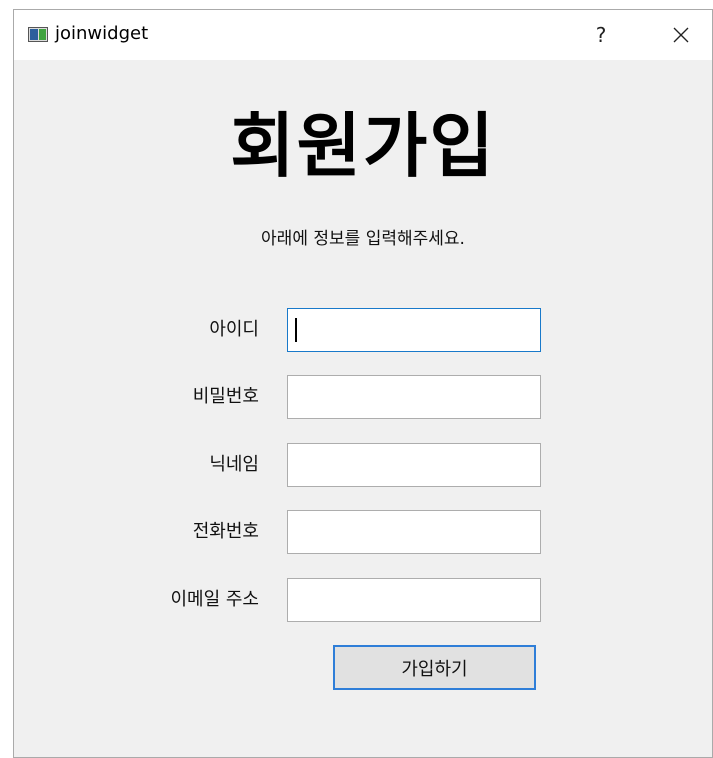 Image resolution: width=713 pixels, height=758 pixels. What do you see at coordinates (363, 35) in the screenshot?
I see `title-bar: joinwidget ?` at bounding box center [363, 35].